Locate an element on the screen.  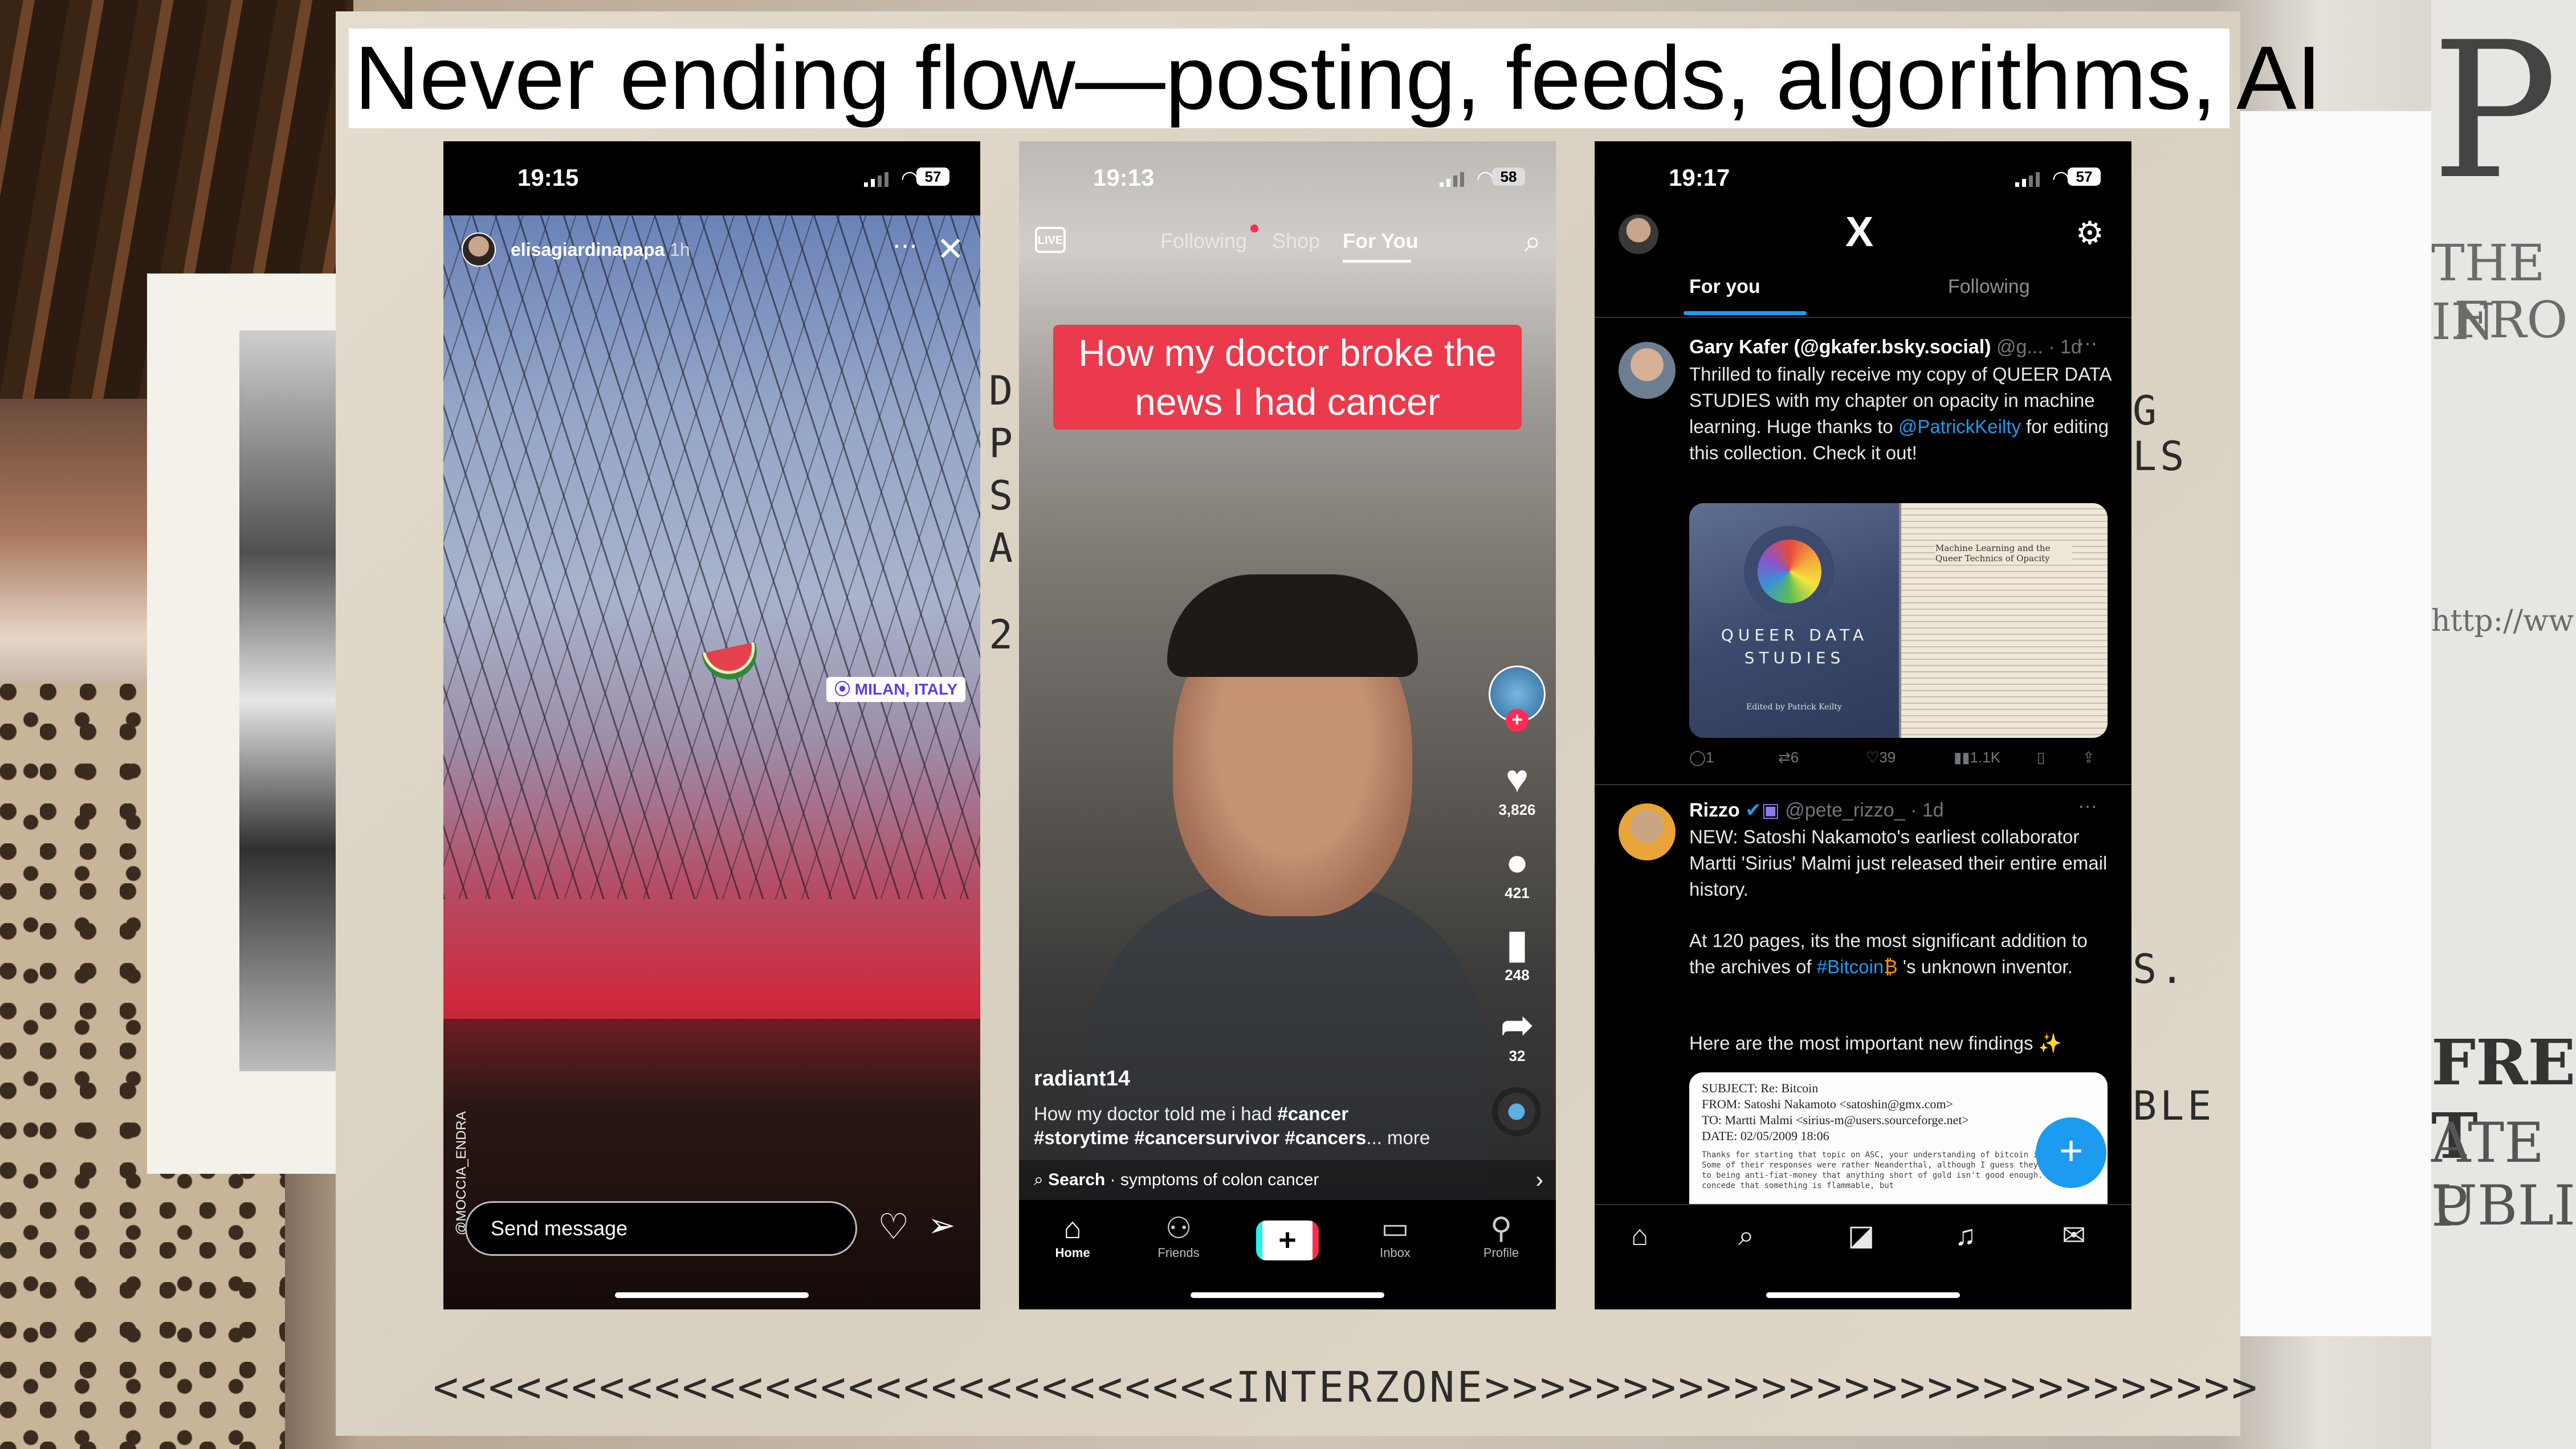
follow-plus-icon: + is located at coordinates (1517, 720).